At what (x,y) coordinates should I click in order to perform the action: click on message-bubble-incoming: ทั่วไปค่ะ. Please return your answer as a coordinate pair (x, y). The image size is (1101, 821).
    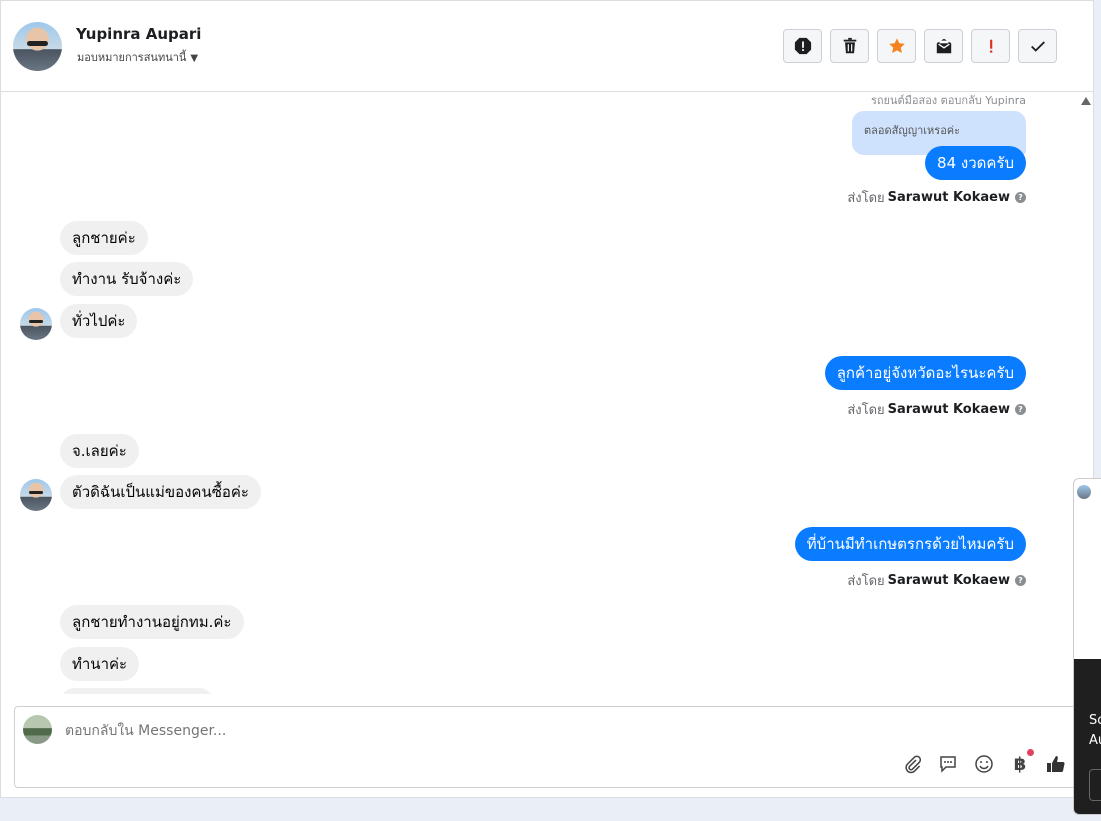
    Looking at the image, I should click on (99, 321).